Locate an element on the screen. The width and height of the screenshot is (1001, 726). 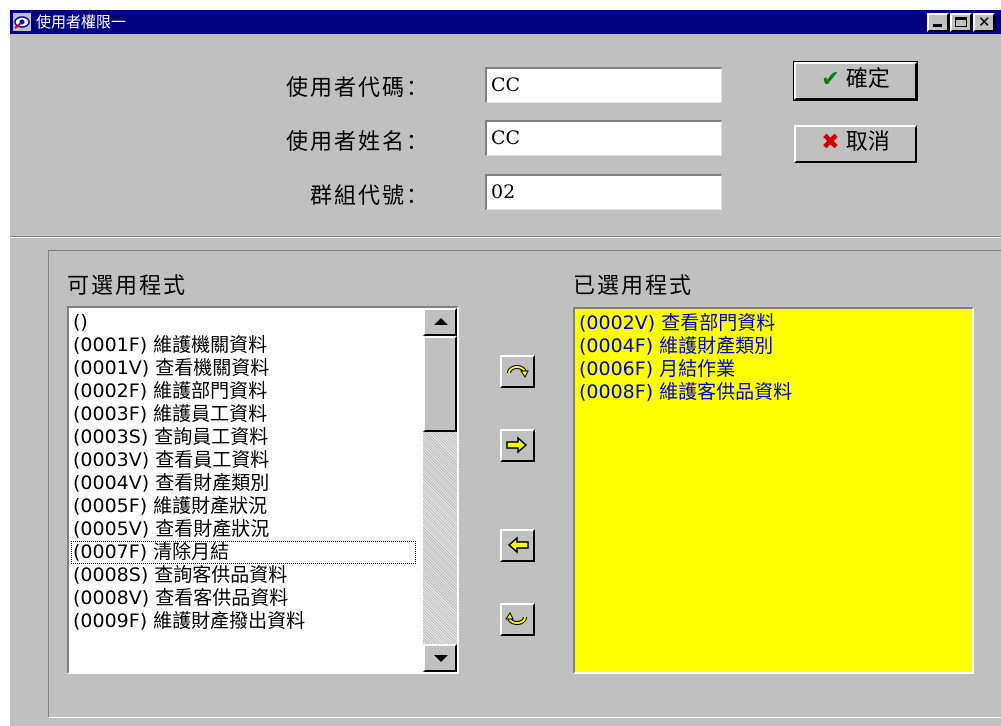
scroll-down-button is located at coordinates (440, 658).